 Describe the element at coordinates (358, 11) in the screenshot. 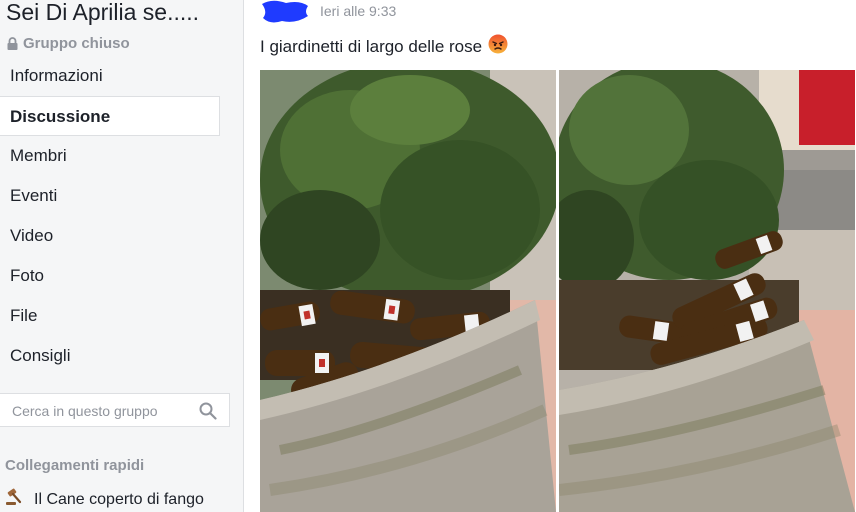

I see `post-timestamp: Ieri alle 9:33` at that location.